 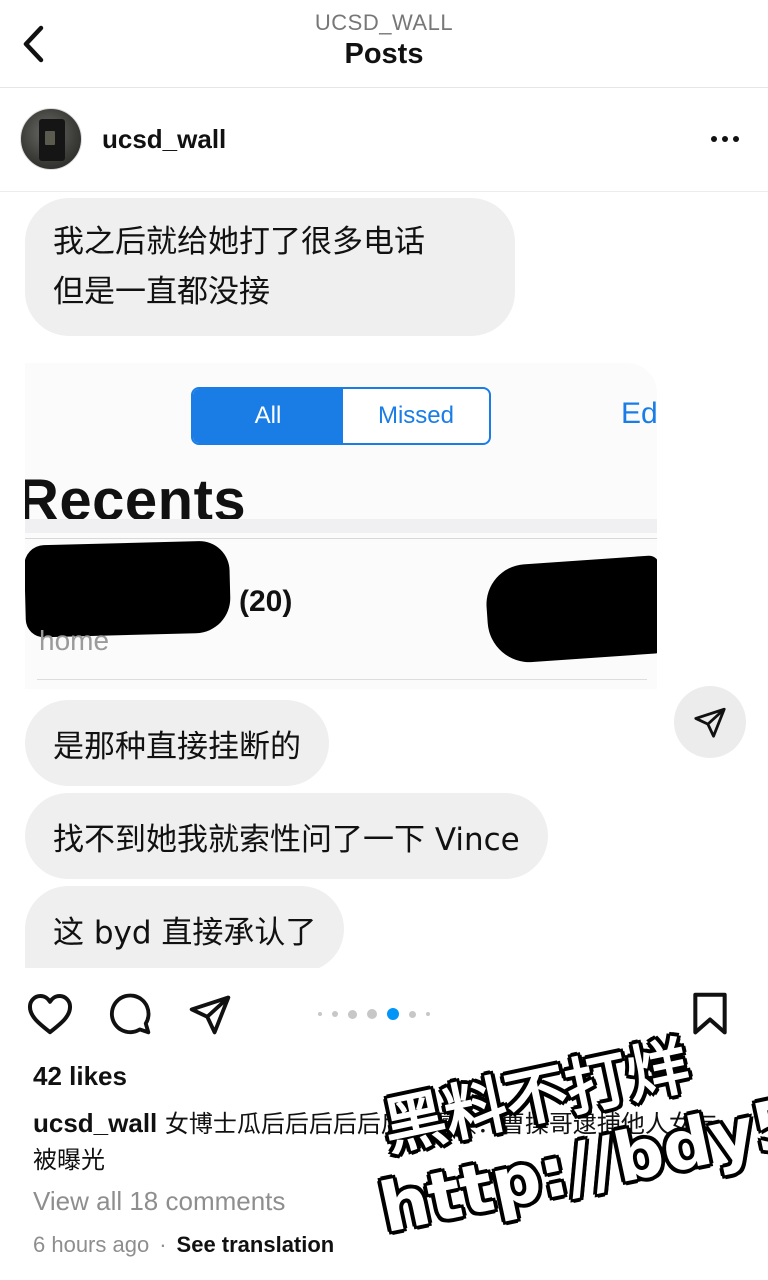 I want to click on timestamp: 6 hours ago, so click(x=91, y=1244).